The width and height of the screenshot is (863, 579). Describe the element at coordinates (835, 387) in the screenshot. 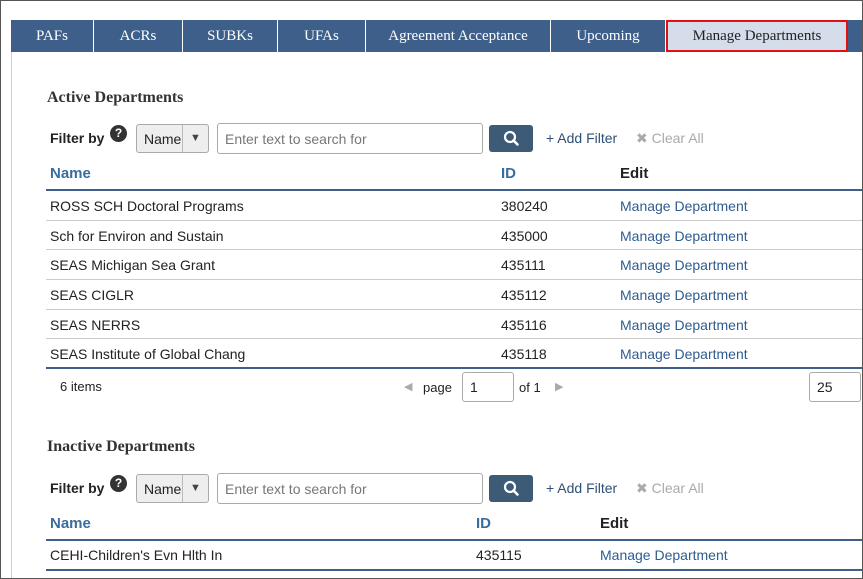

I see `page-size-input: 25` at that location.